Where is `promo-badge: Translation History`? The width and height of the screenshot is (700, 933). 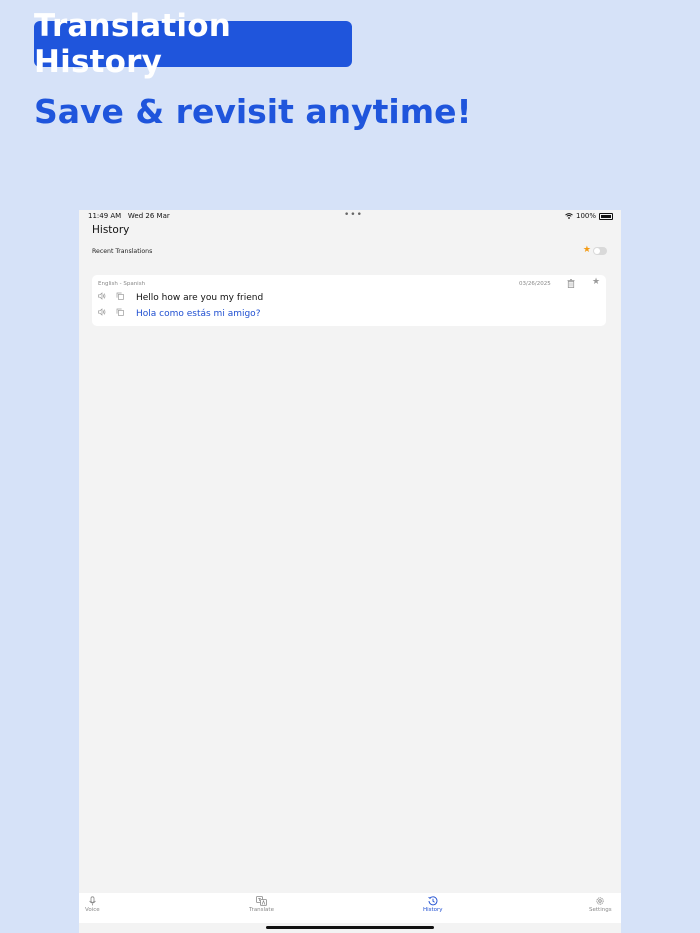 promo-badge: Translation History is located at coordinates (193, 44).